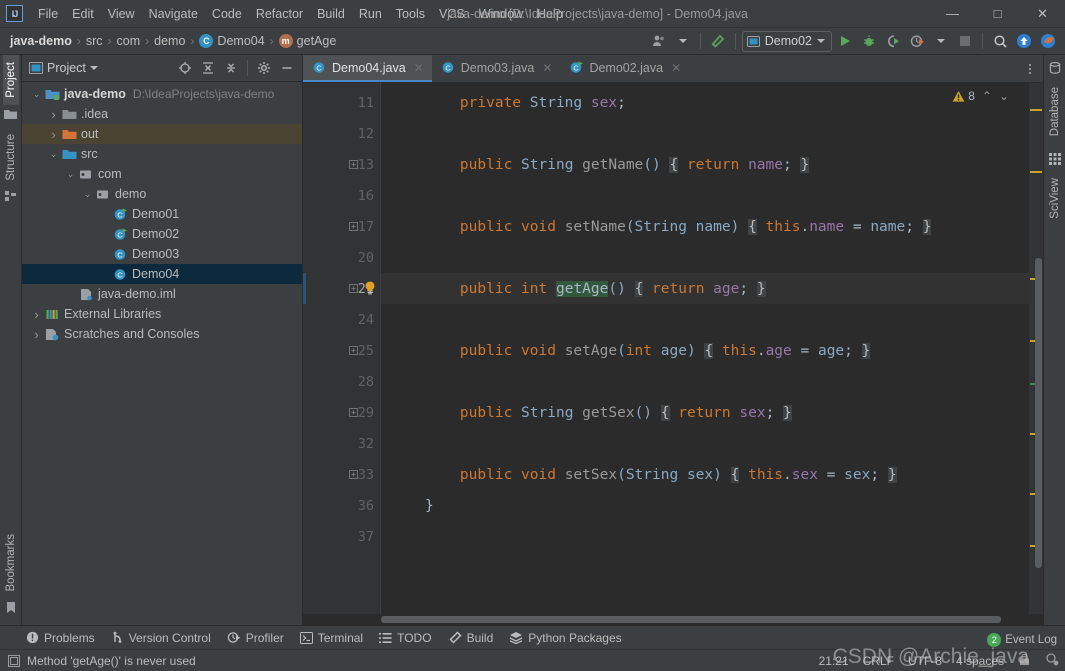 The width and height of the screenshot is (1065, 671). Describe the element at coordinates (370, 288) in the screenshot. I see `intention-lightbulb-icon` at that location.